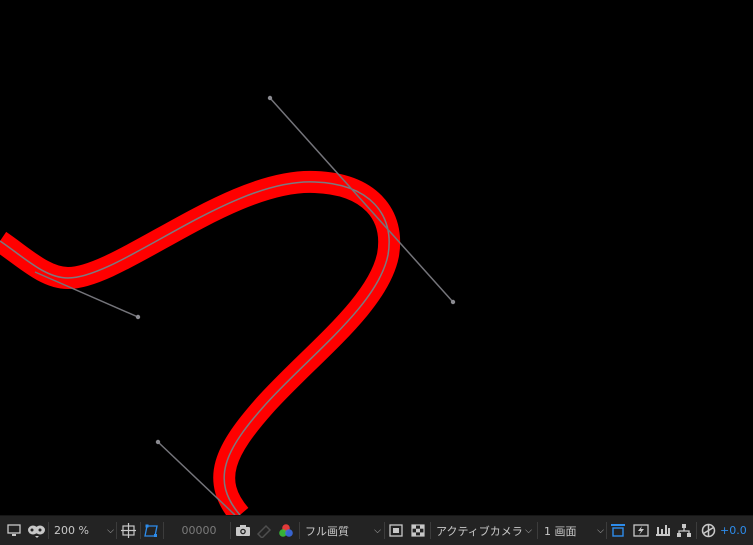 The image size is (753, 545). I want to click on mask-icon, so click(37, 530).